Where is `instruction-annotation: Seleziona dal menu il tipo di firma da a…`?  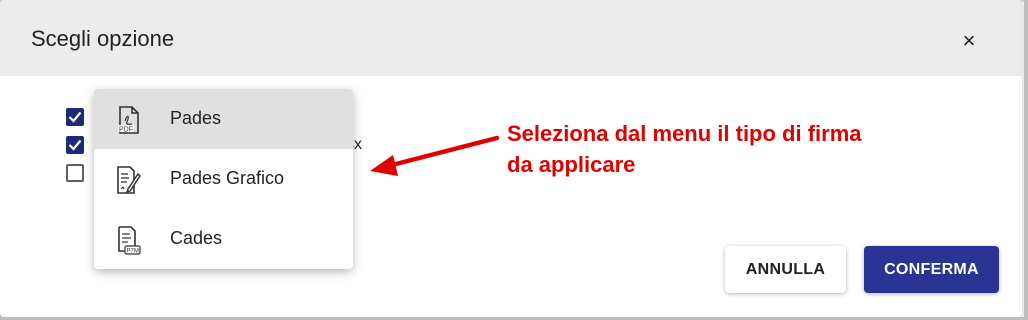 instruction-annotation: Seleziona dal menu il tipo di firma da a… is located at coordinates (727, 149).